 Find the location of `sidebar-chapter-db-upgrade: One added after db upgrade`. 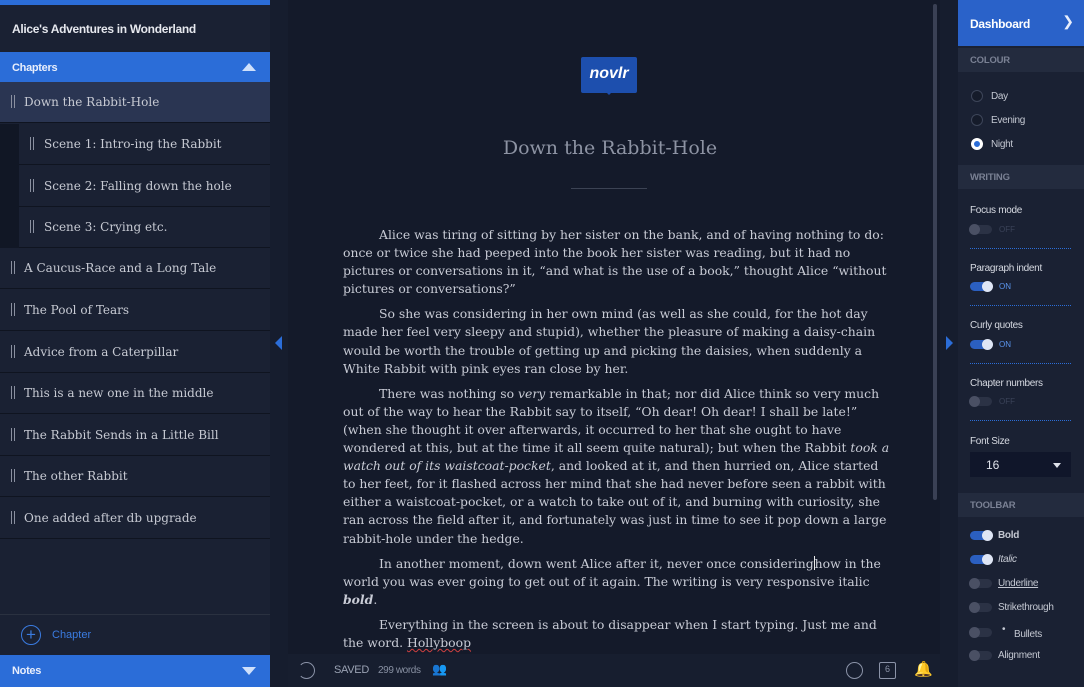

sidebar-chapter-db-upgrade: One added after db upgrade is located at coordinates (135, 518).